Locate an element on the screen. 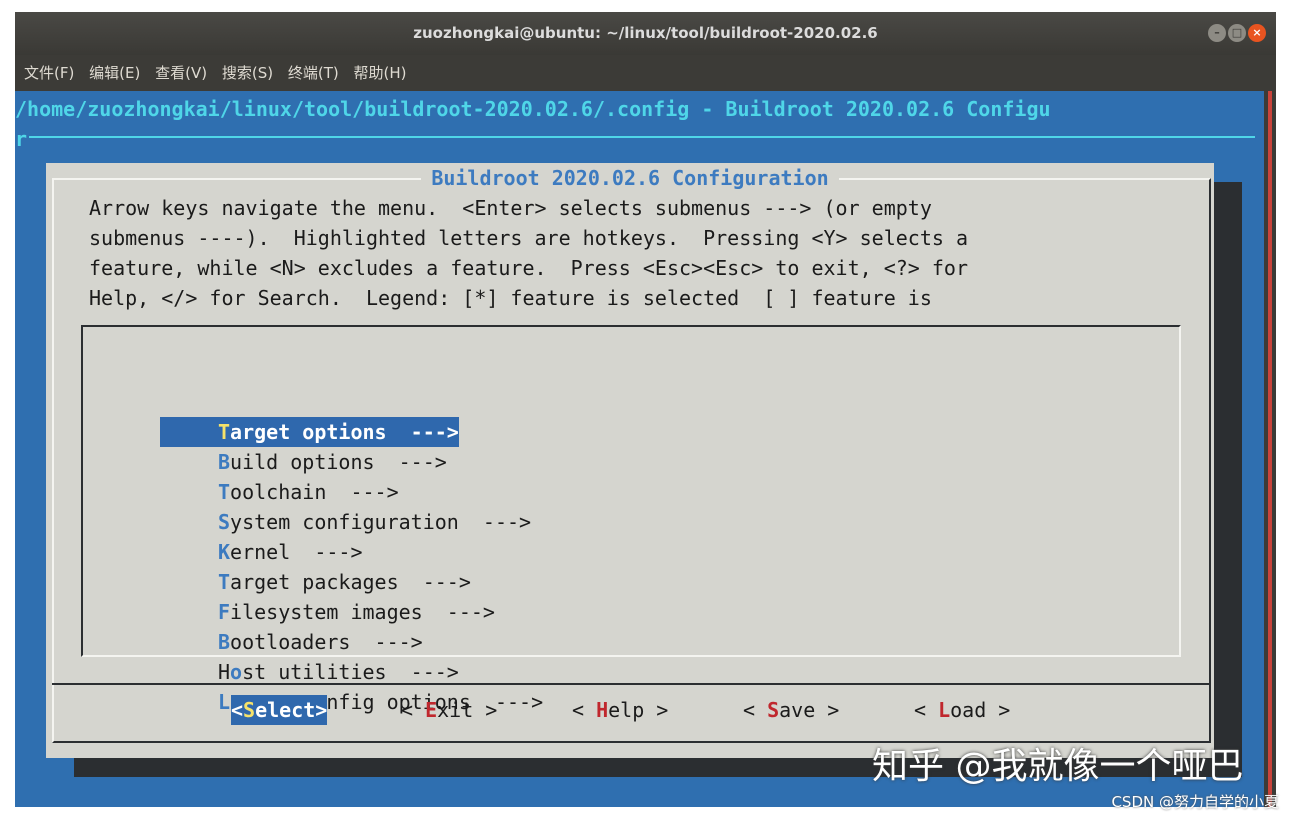  menu-item-hotkey: K is located at coordinates (224, 552).